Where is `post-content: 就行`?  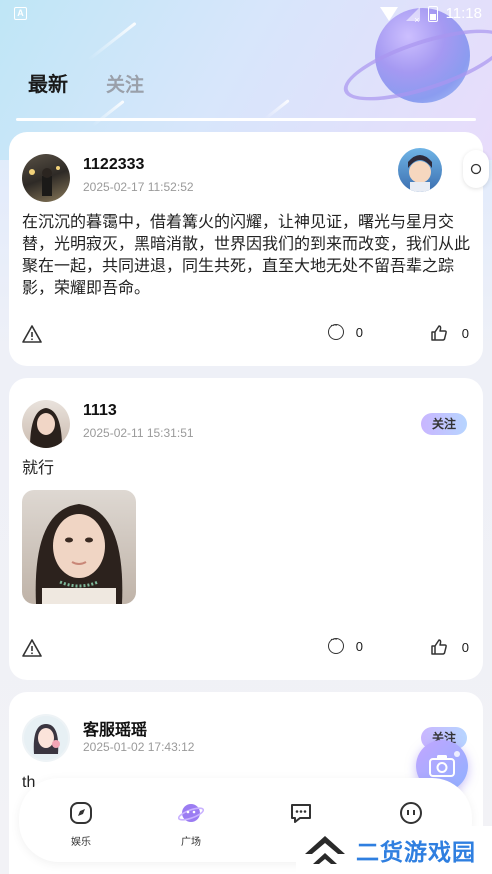 post-content: 就行 is located at coordinates (38, 468).